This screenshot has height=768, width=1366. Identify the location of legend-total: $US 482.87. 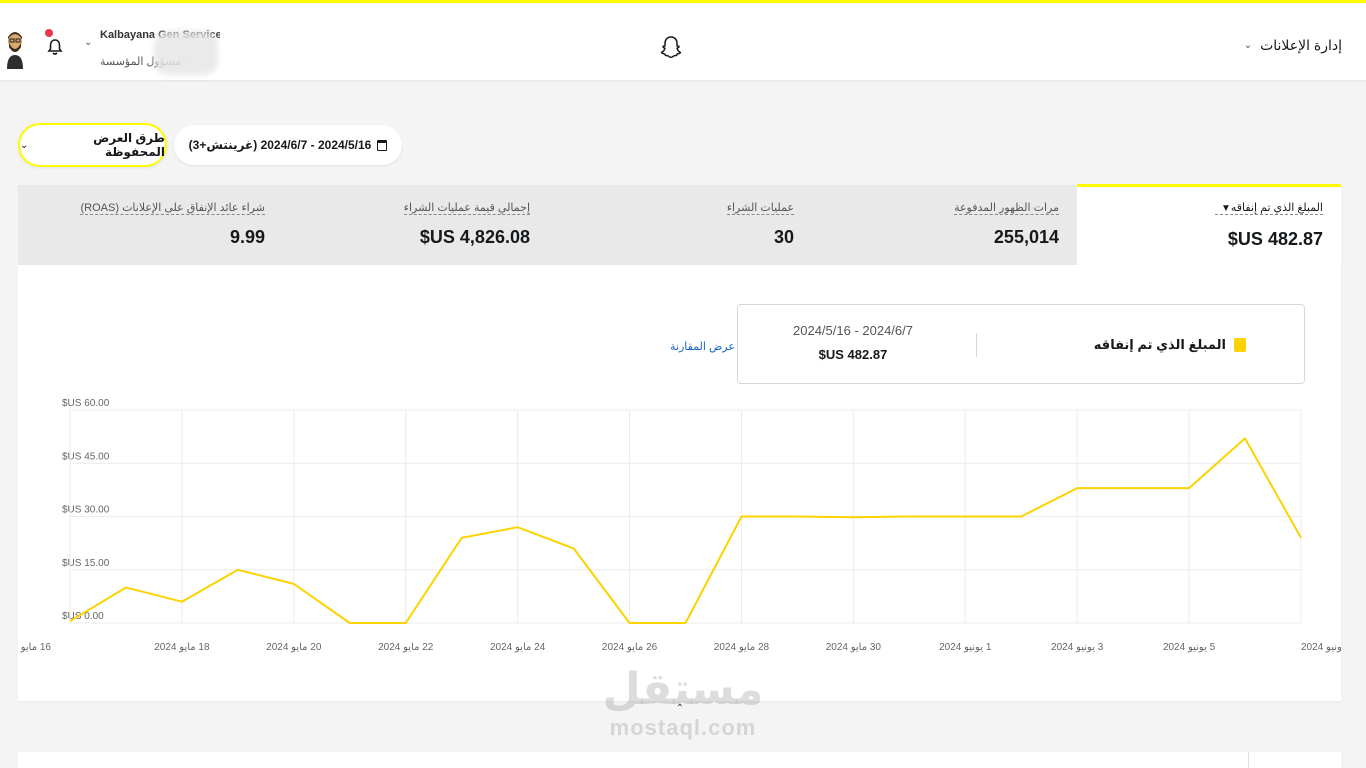
(853, 354).